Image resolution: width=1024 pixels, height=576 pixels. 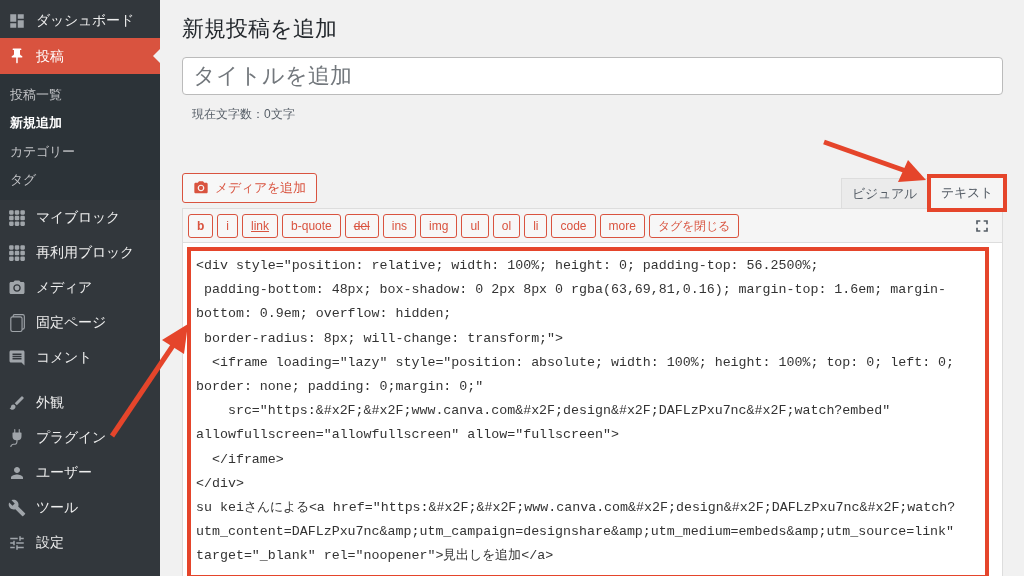 I want to click on code-line: </iframe>, so click(x=247, y=459).